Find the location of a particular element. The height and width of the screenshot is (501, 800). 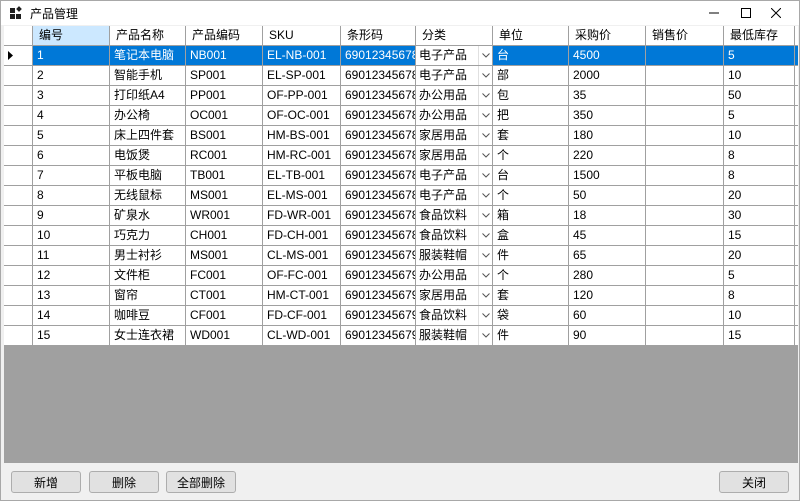

grid-cell: FC001 is located at coordinates (224, 276).